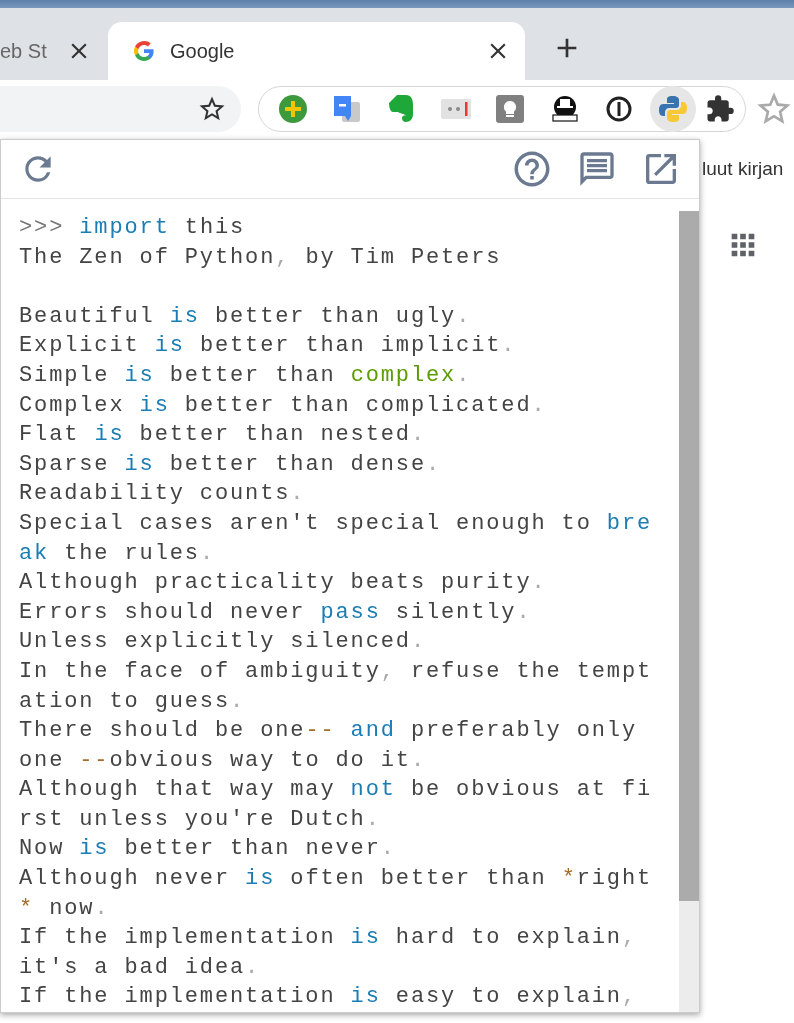 The width and height of the screenshot is (794, 1023). Describe the element at coordinates (401, 108) in the screenshot. I see `elephant-icon` at that location.